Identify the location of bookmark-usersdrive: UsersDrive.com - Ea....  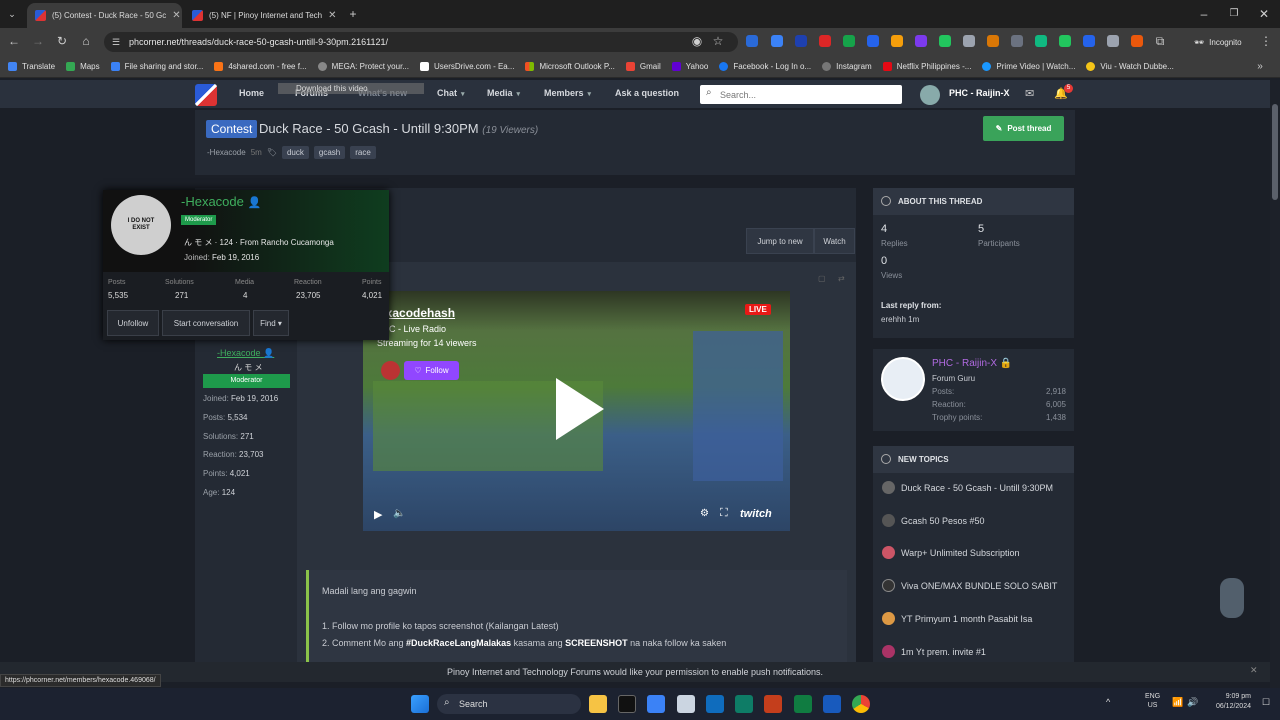
(466, 66).